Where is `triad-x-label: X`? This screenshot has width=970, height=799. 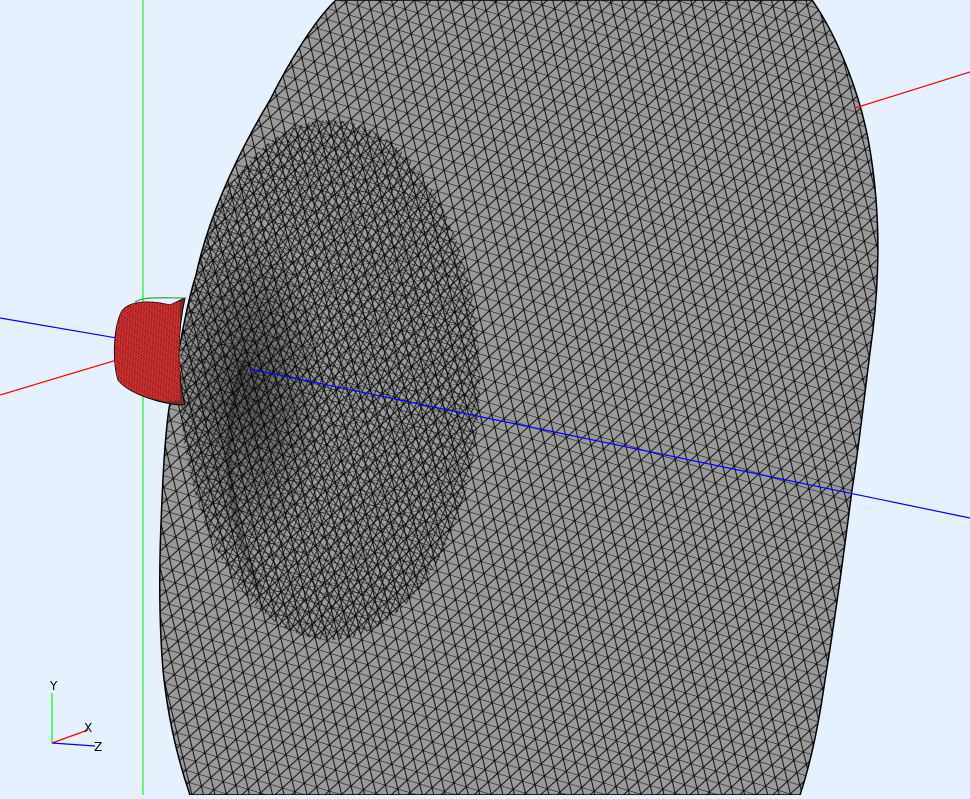 triad-x-label: X is located at coordinates (88, 728).